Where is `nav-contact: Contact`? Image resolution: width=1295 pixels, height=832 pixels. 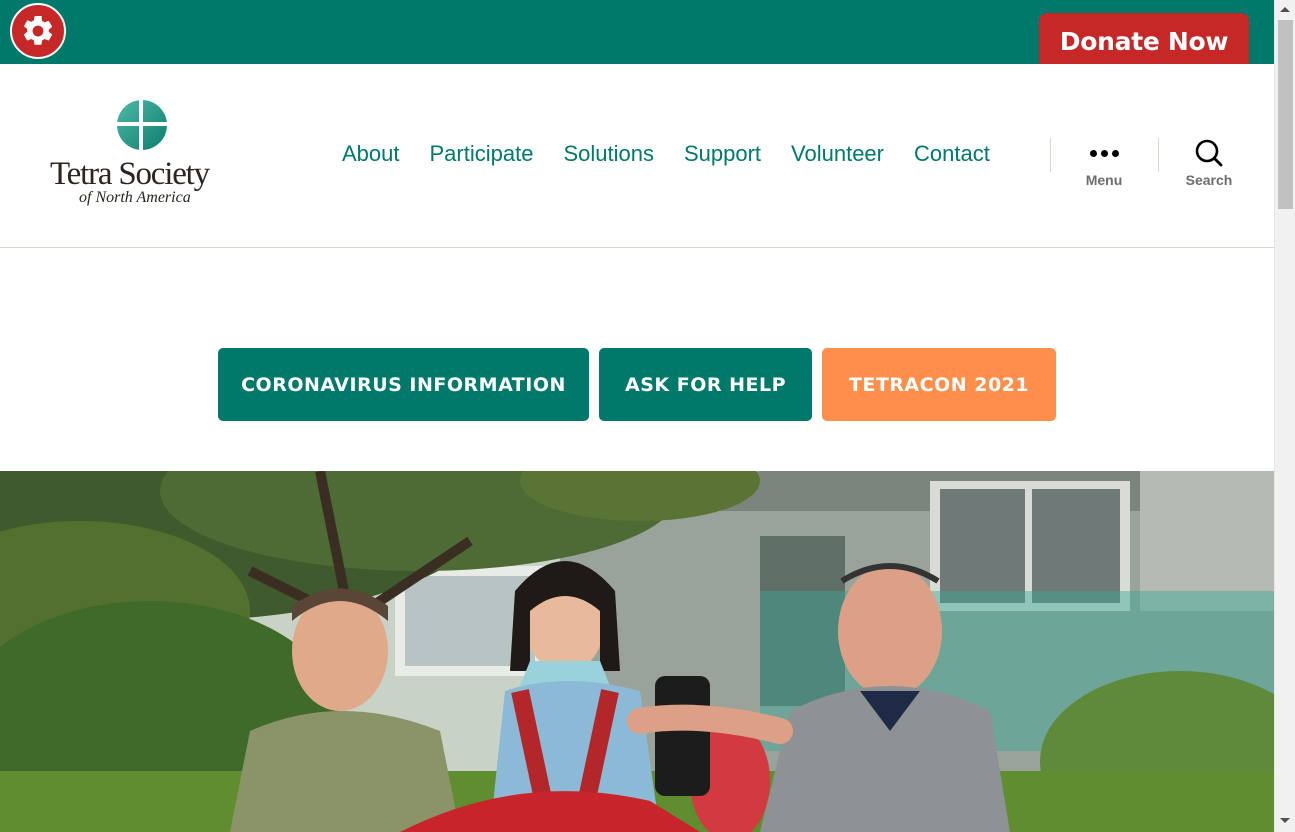 nav-contact: Contact is located at coordinates (952, 154).